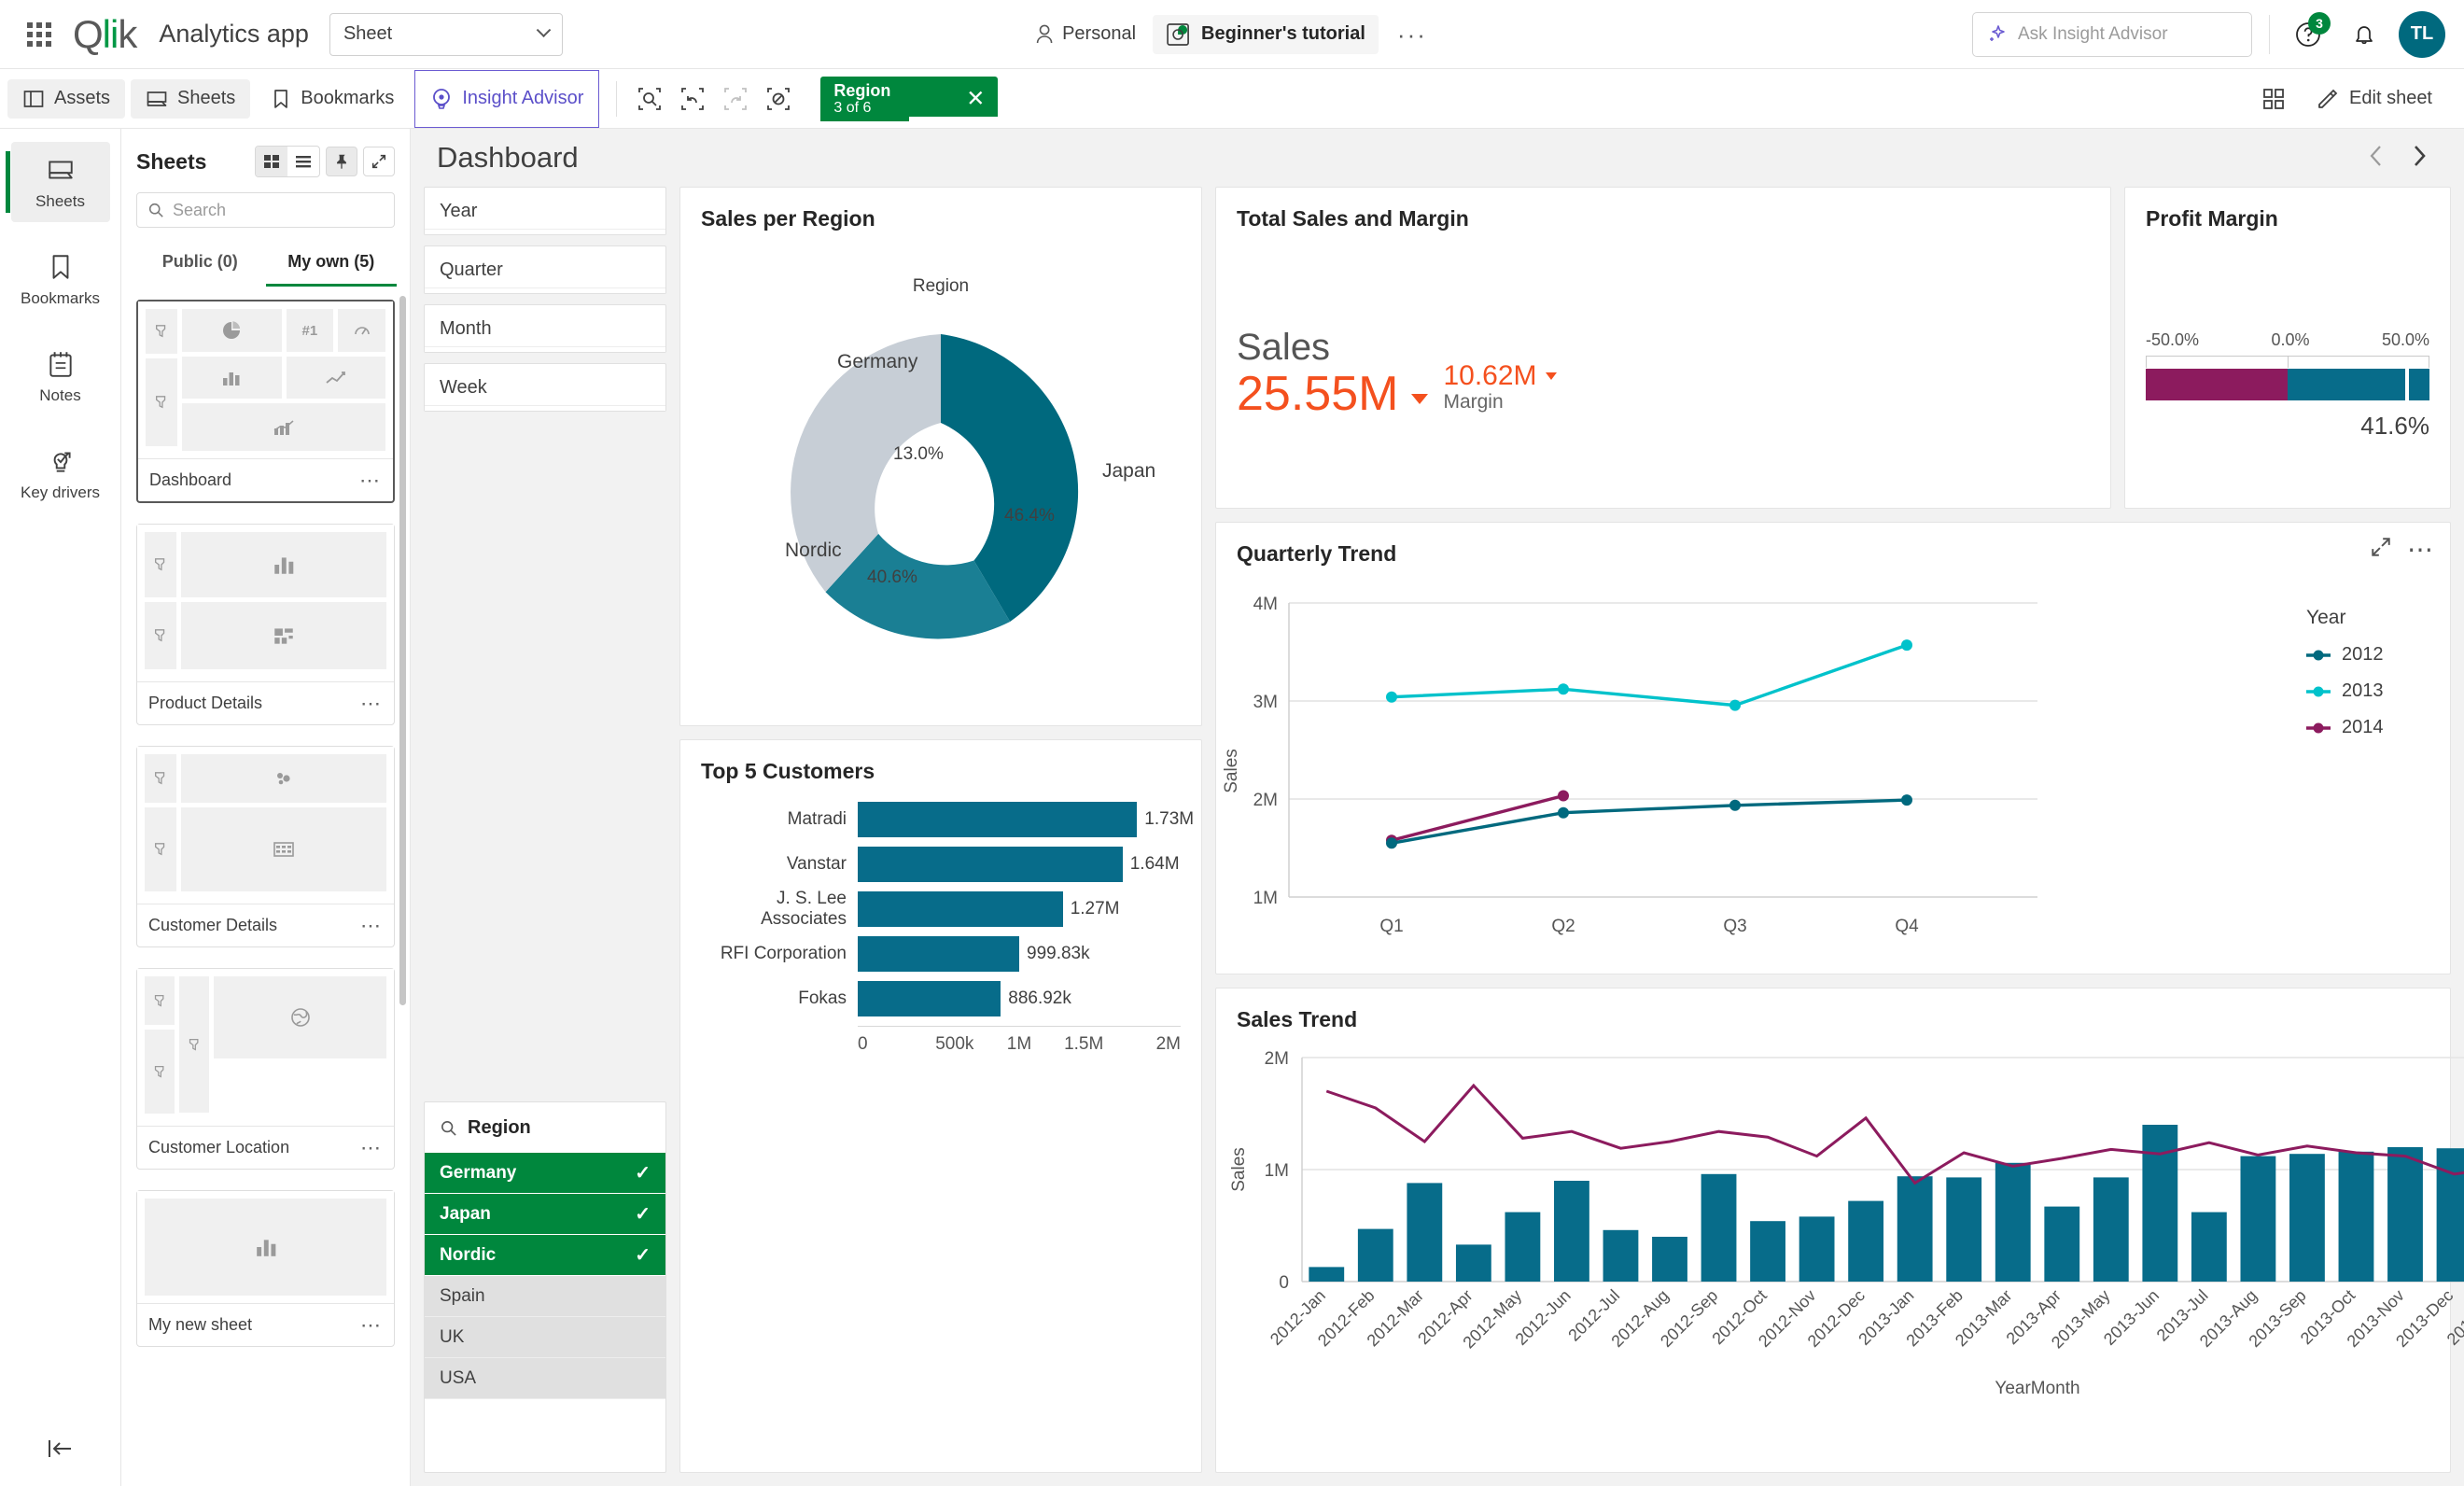 The height and width of the screenshot is (1486, 2464). What do you see at coordinates (2367, 727) in the screenshot?
I see `legend-item: 2014` at bounding box center [2367, 727].